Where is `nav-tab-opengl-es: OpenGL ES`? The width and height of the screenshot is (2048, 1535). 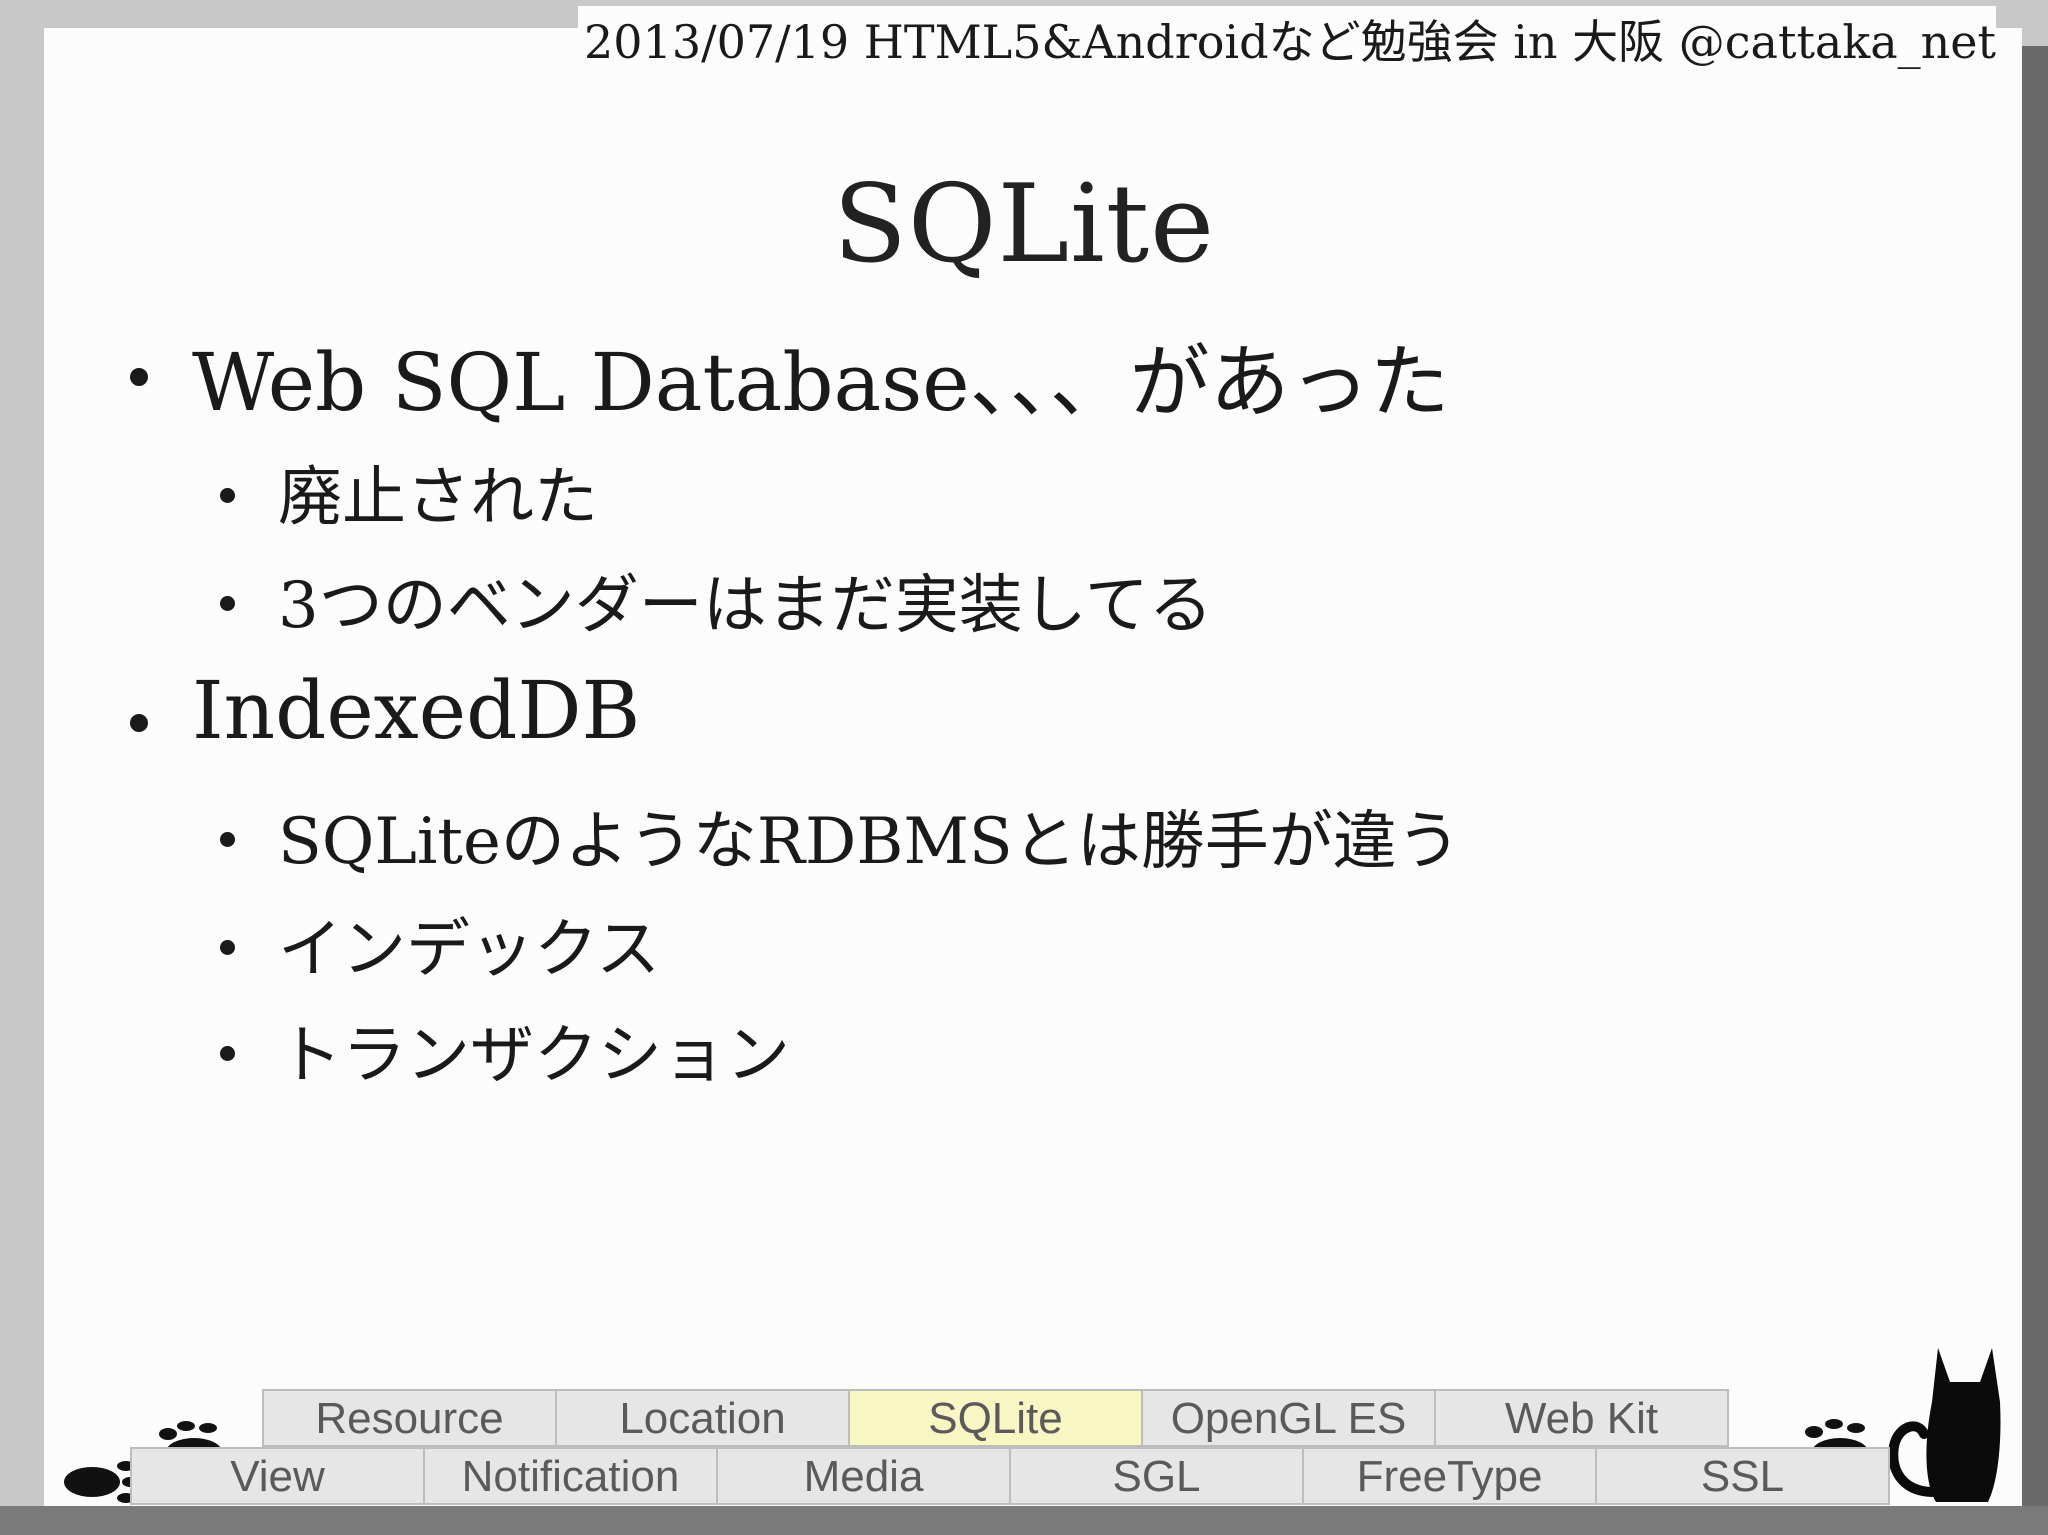 nav-tab-opengl-es: OpenGL ES is located at coordinates (1288, 1418).